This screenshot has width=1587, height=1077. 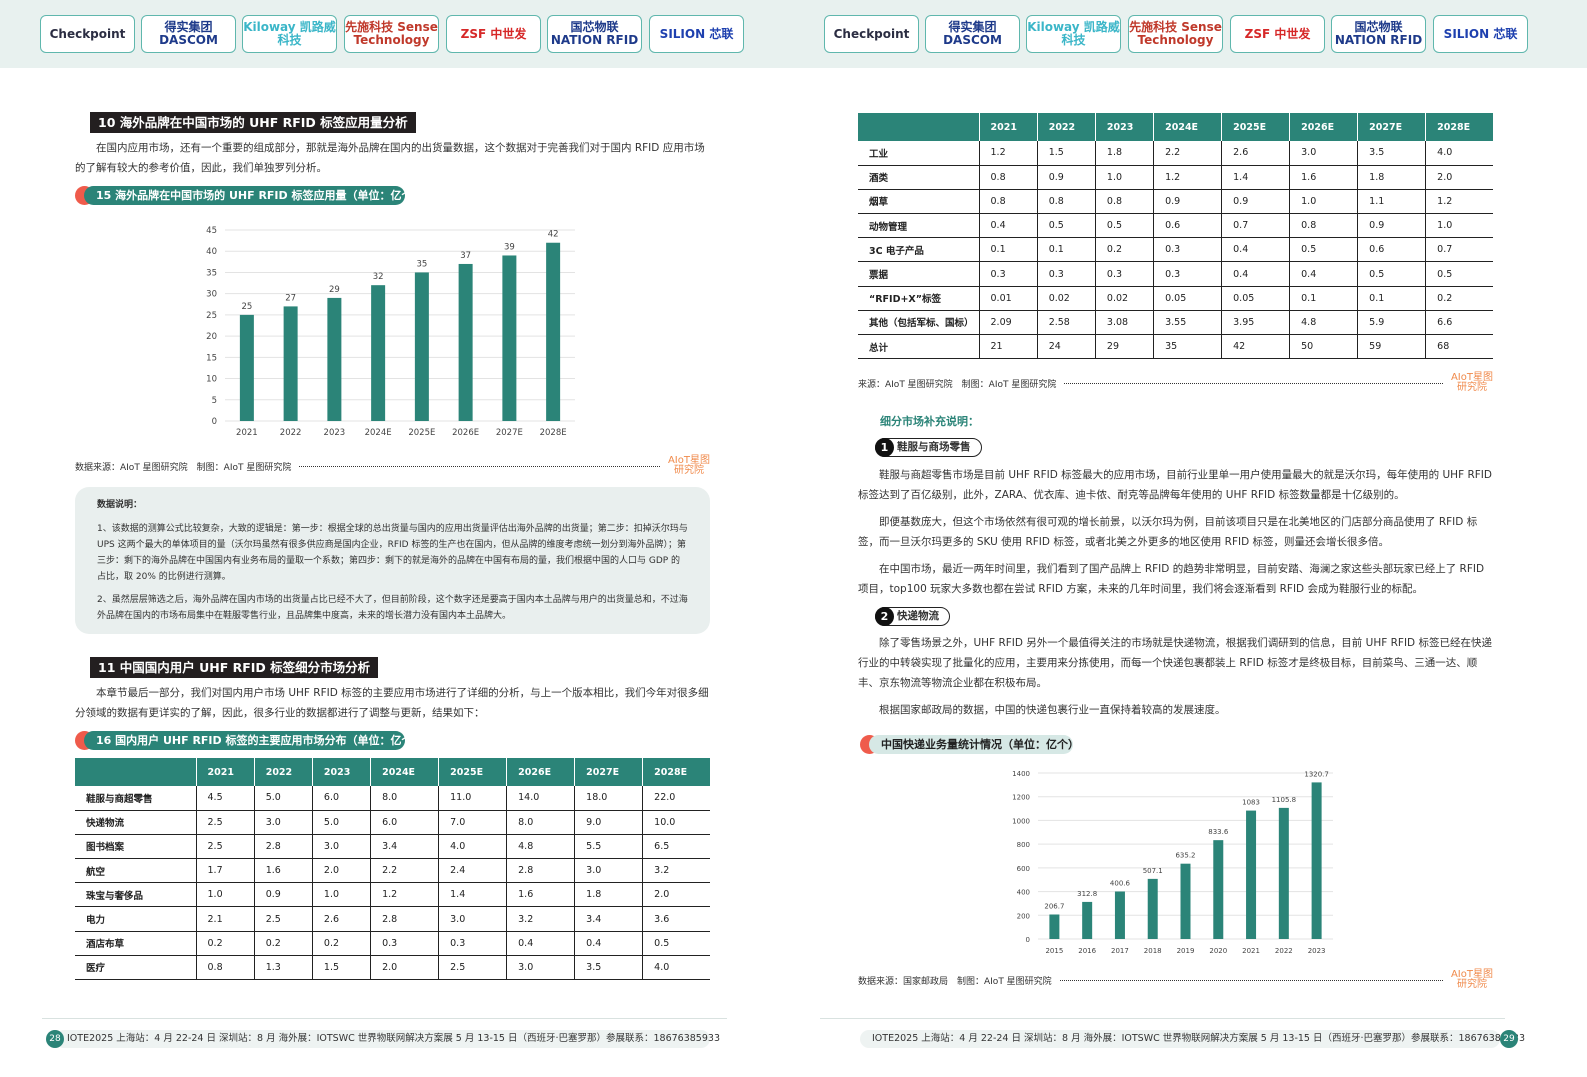 I want to click on table-cell: 0.02, so click(x=1125, y=298).